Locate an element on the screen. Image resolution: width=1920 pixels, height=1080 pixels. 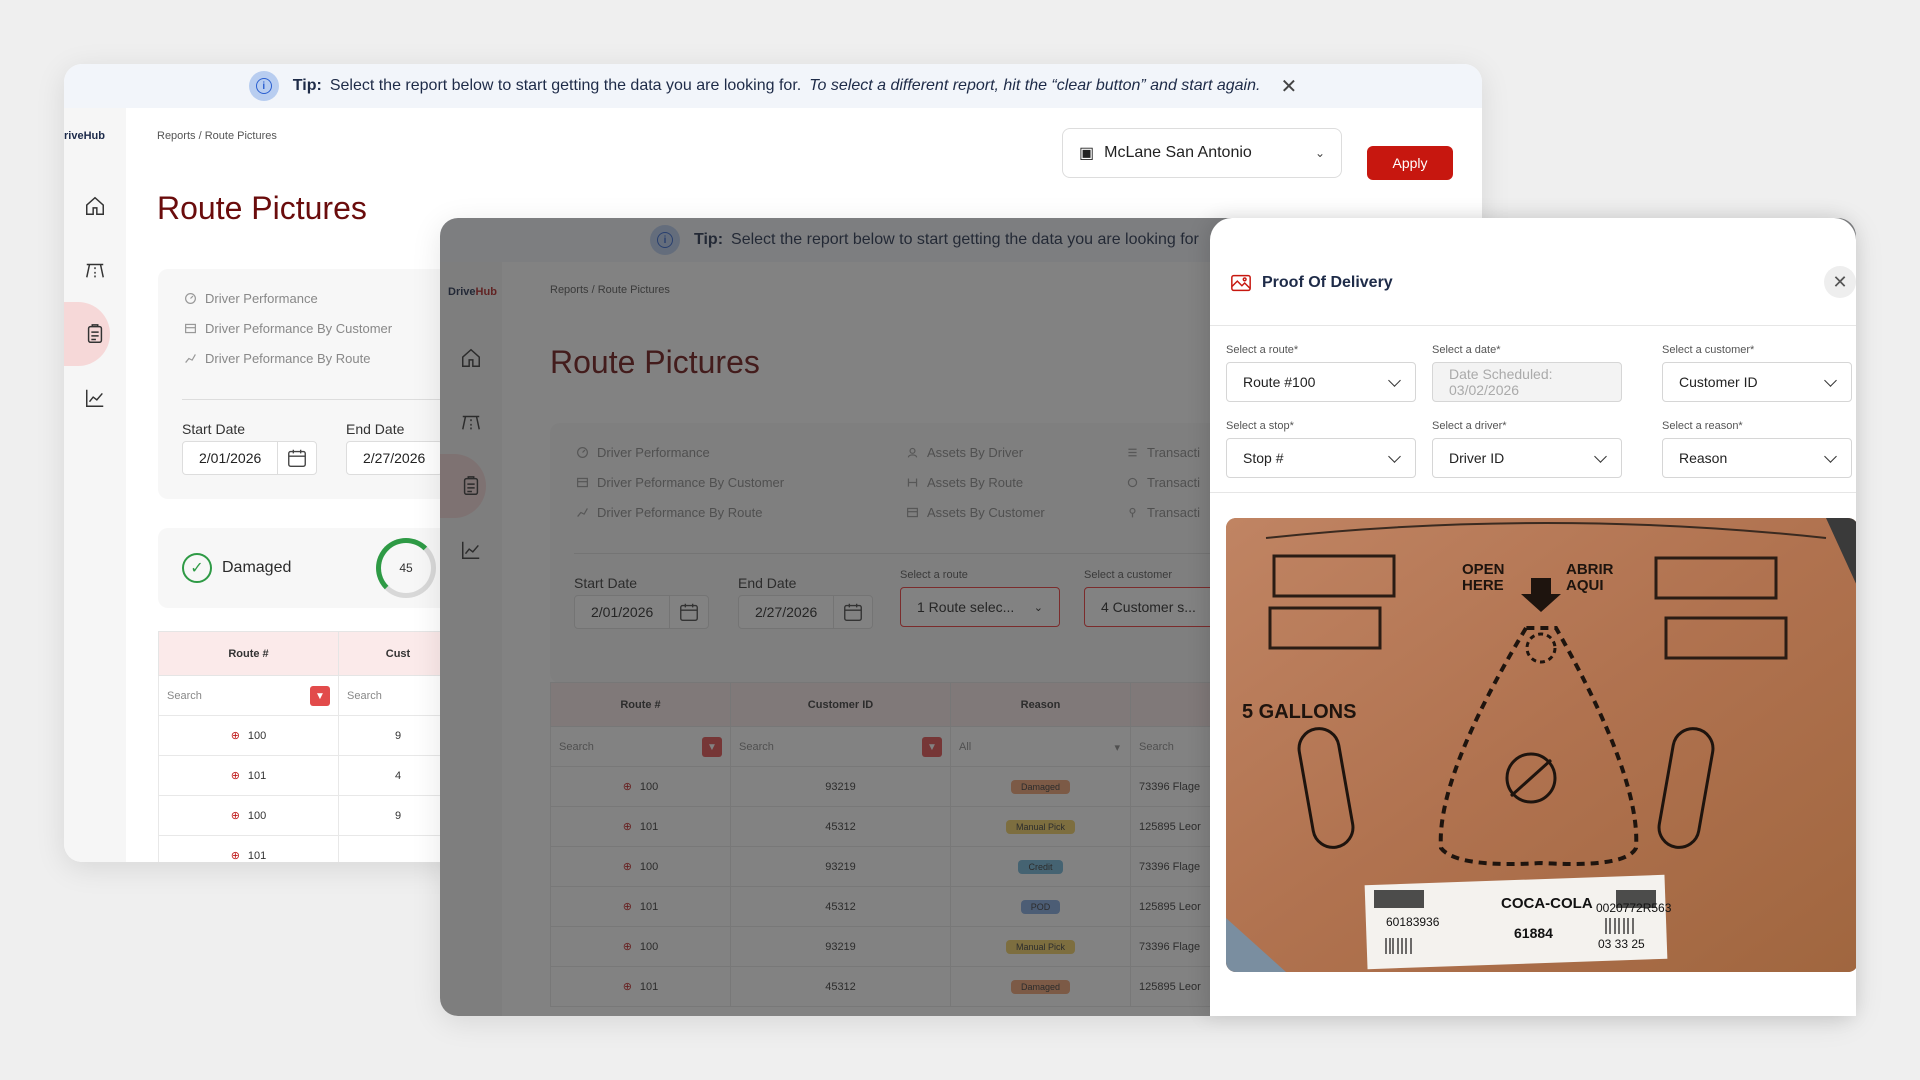
svg-text: 0020772R563 is located at coordinates (1634, 908).